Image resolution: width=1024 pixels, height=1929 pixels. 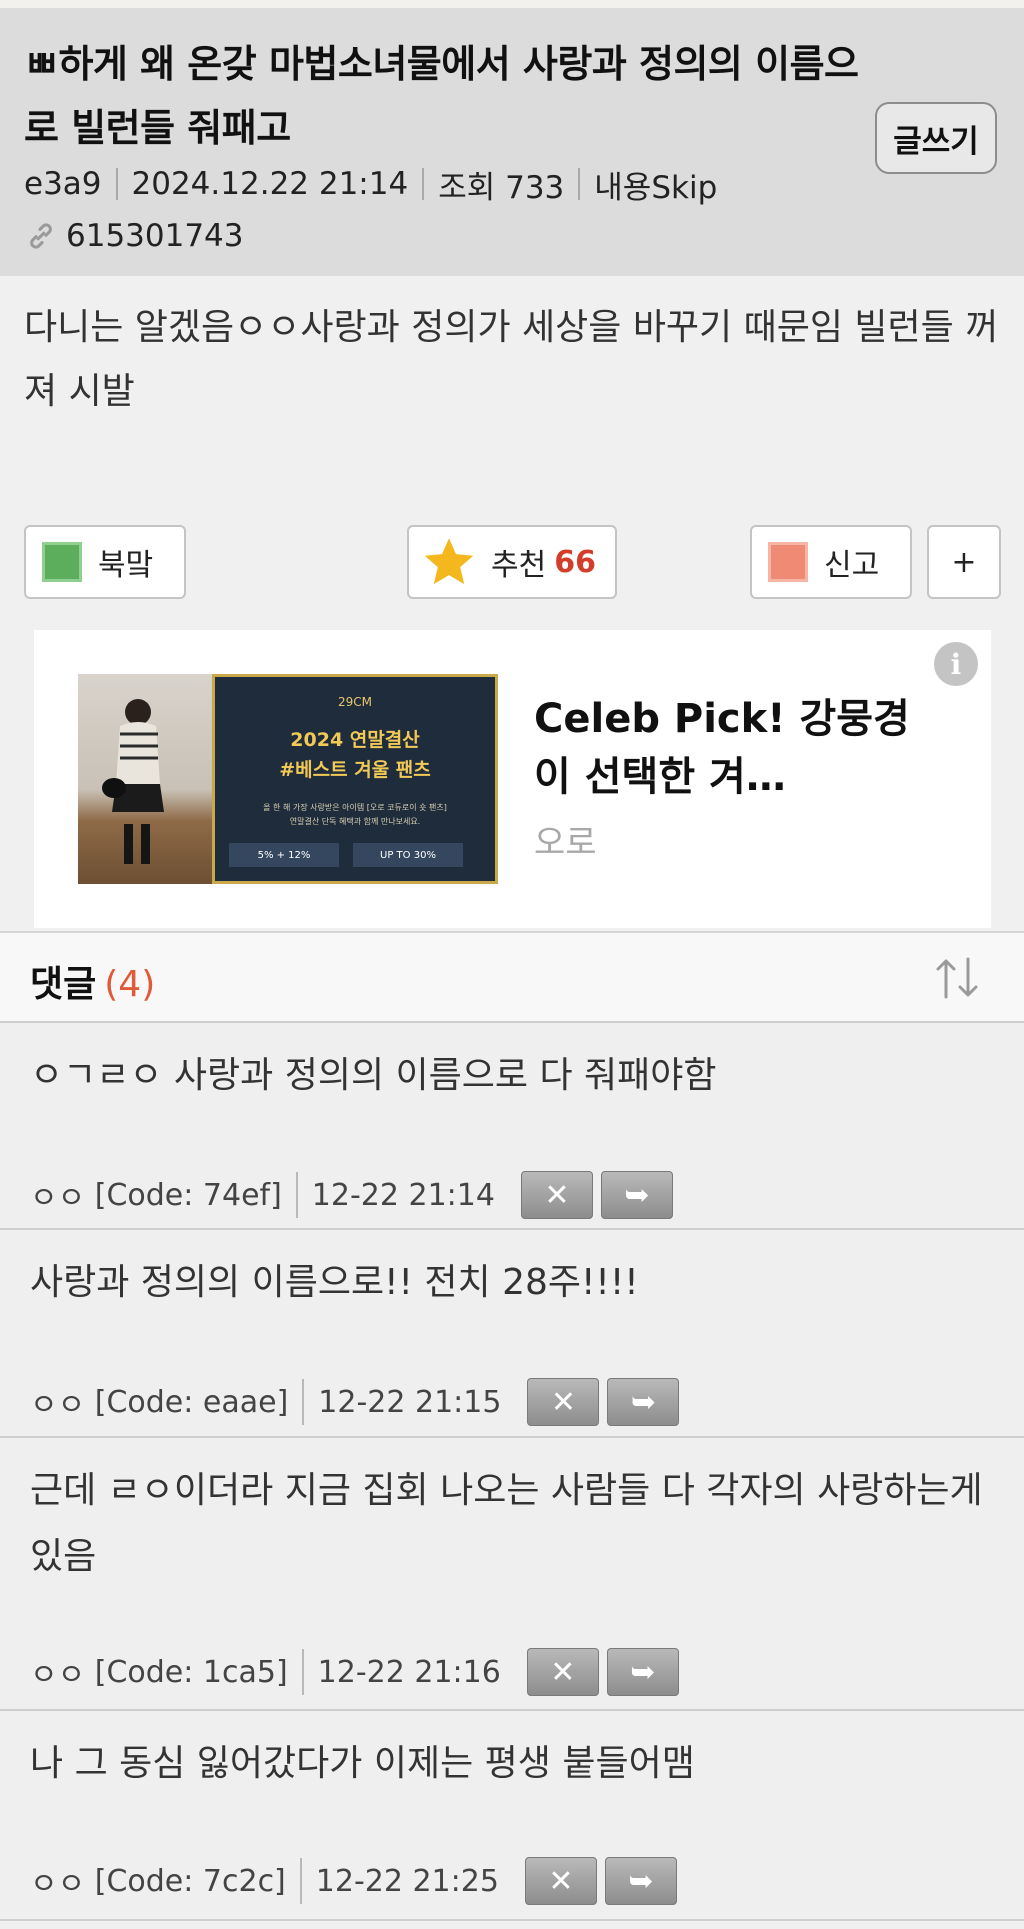 I want to click on comments-label: 댓글, so click(x=63, y=984).